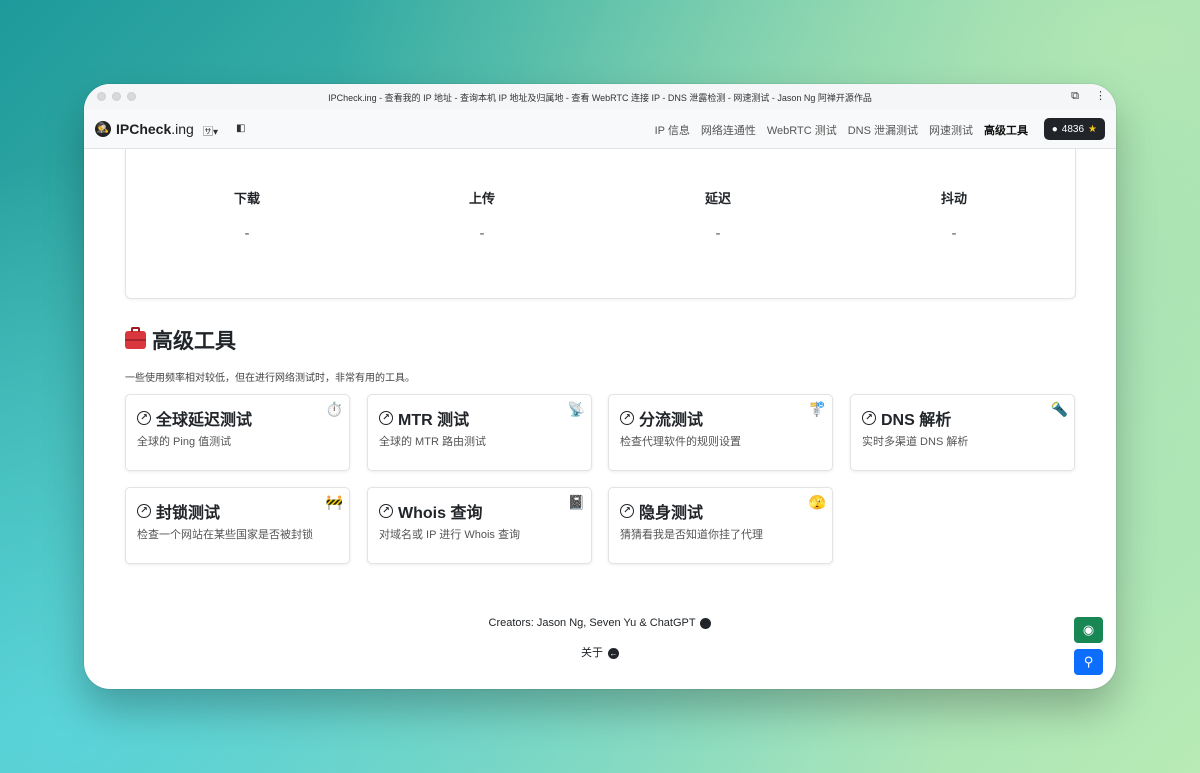  What do you see at coordinates (449, 535) in the screenshot?
I see `tool-description: 对域名或 IP 进行 Whois 查询` at bounding box center [449, 535].